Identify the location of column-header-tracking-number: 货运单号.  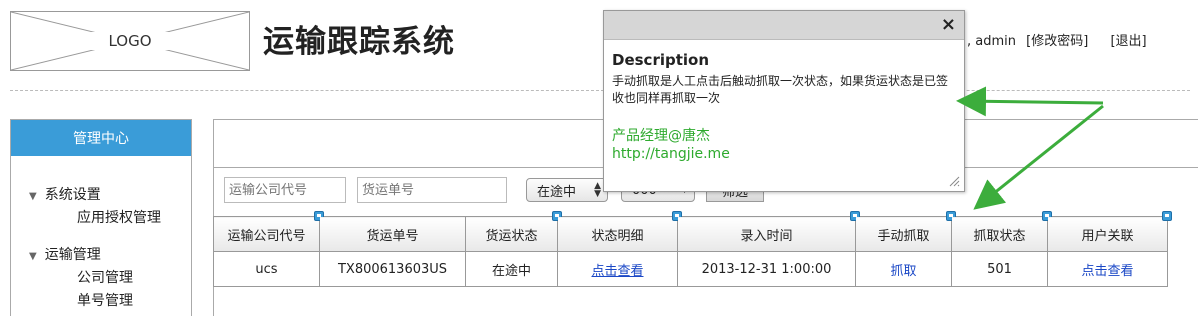
(392, 234).